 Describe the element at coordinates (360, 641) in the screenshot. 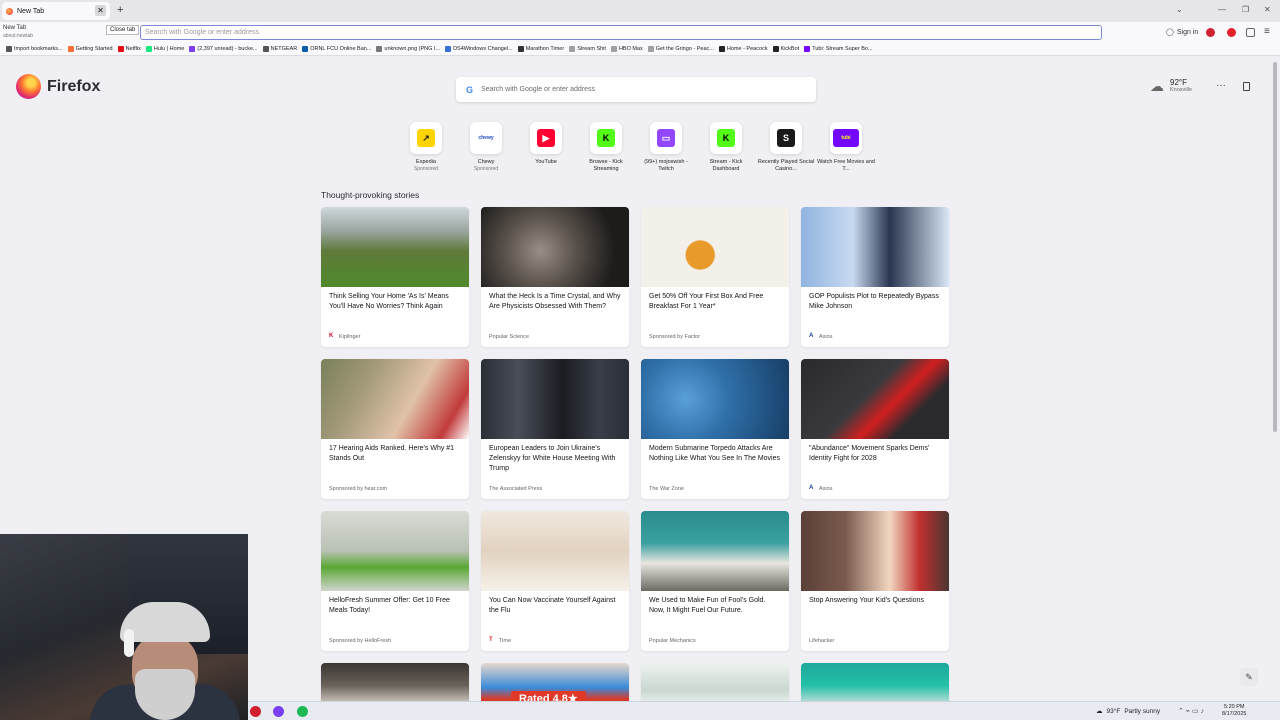

I see `story-source-name: Sponsored by HelloFresh` at that location.